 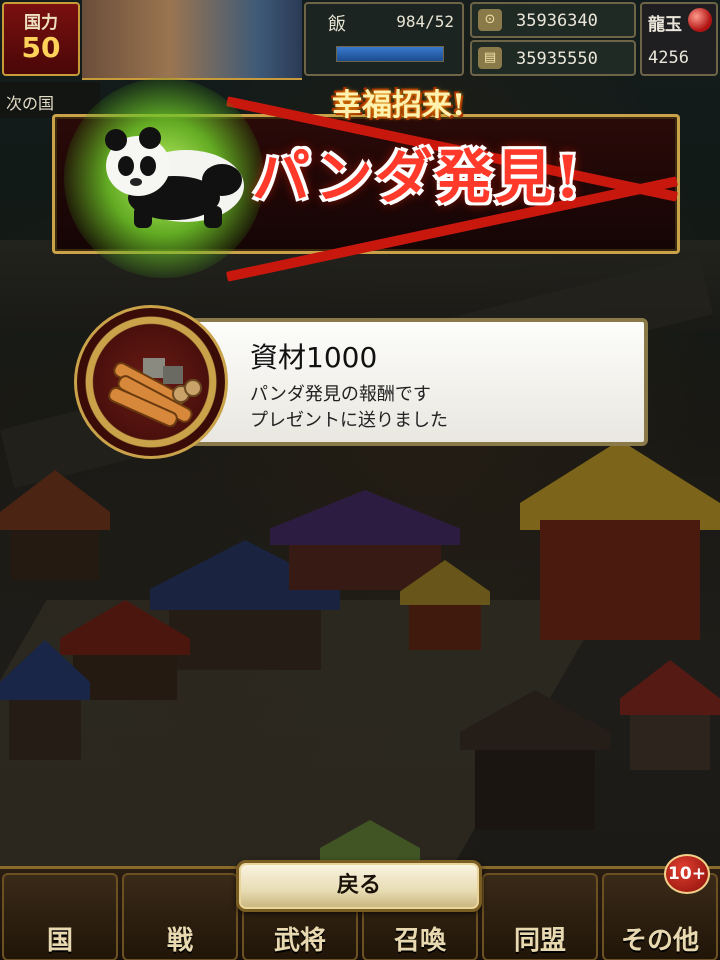 I want to click on nav-item-label: その他, so click(x=659, y=941).